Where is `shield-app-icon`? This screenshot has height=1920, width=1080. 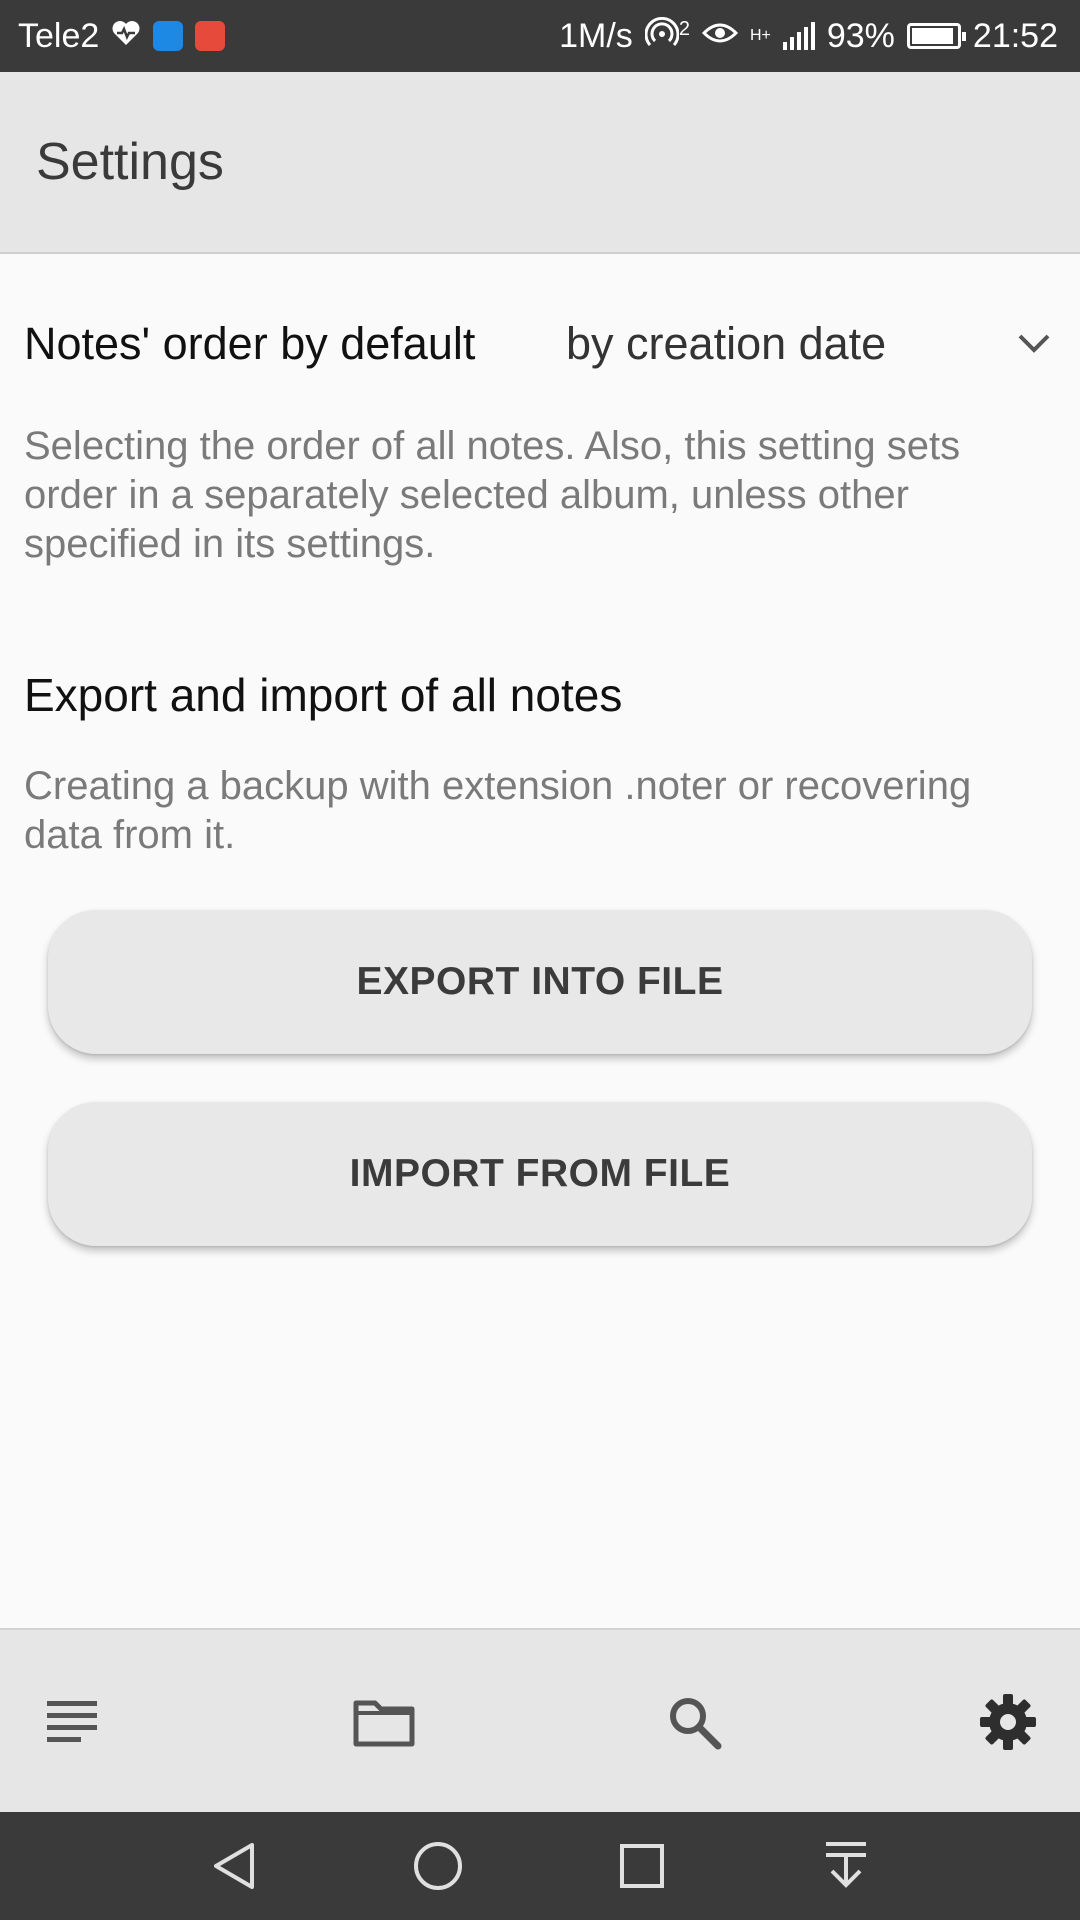
shield-app-icon is located at coordinates (168, 36).